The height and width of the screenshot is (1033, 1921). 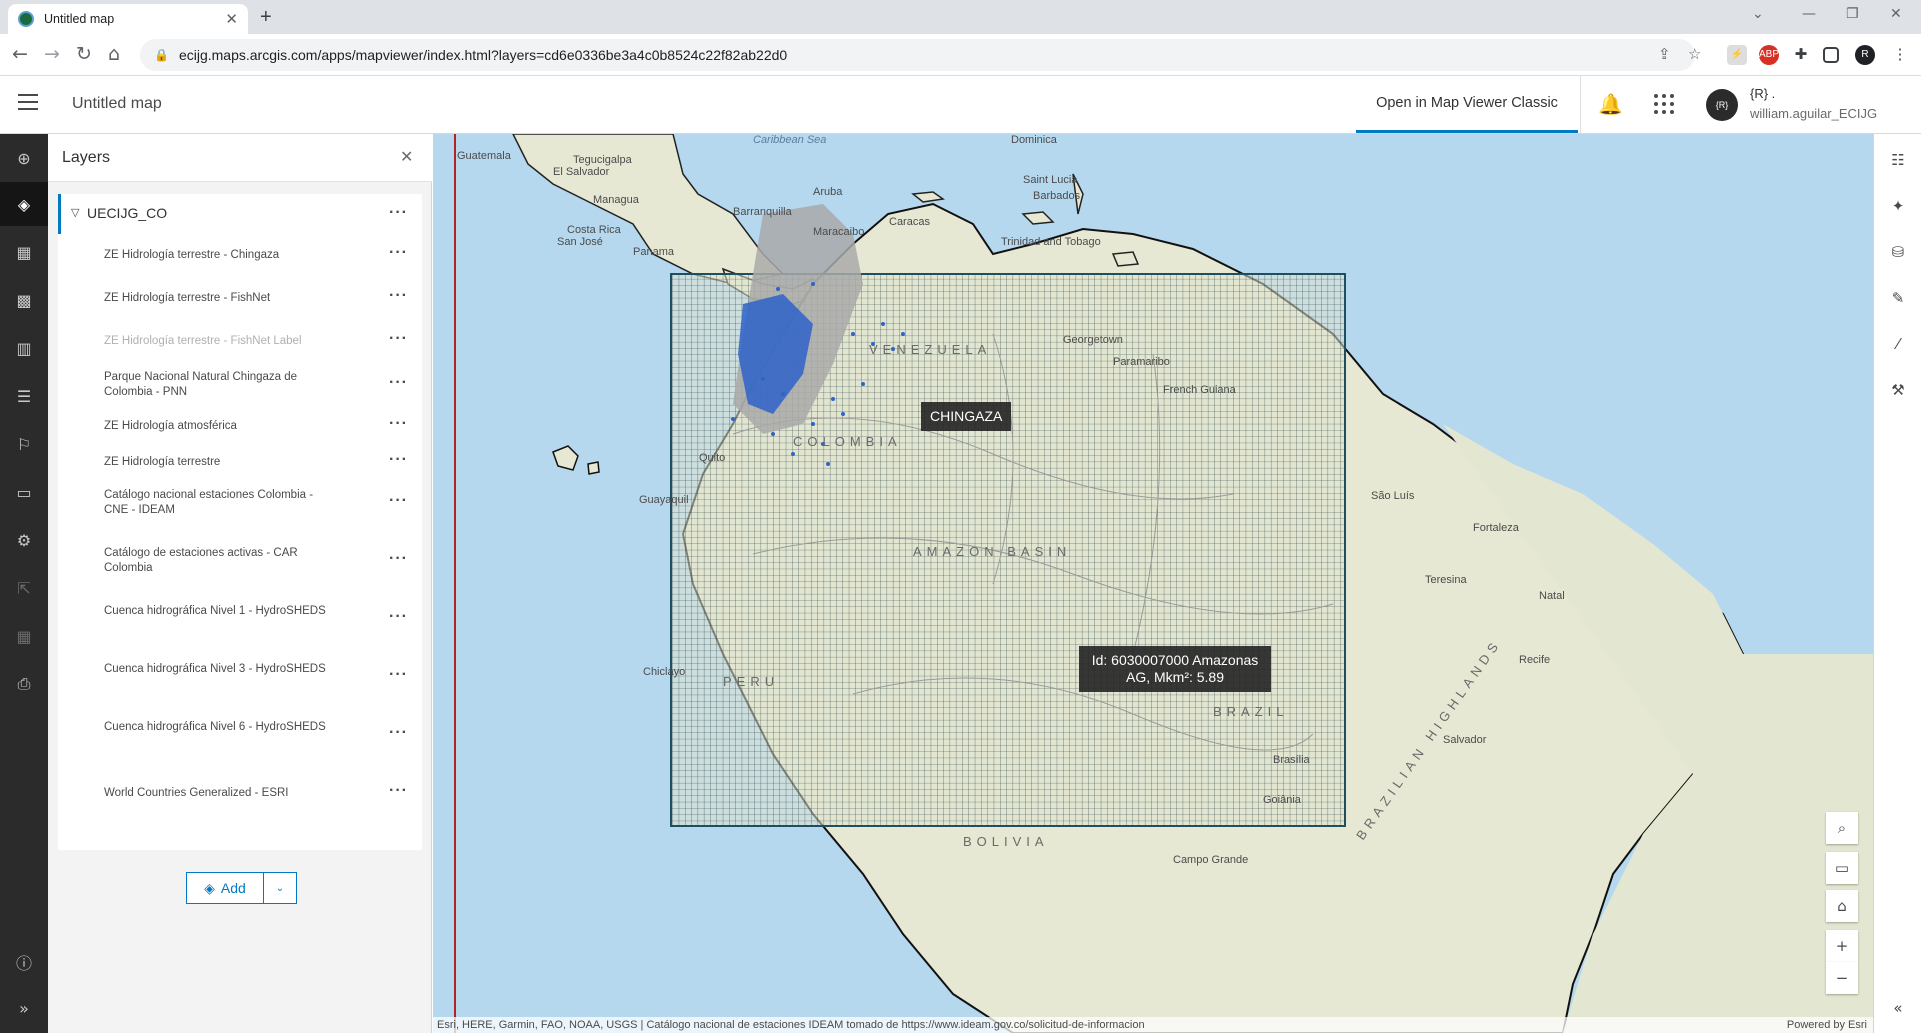 What do you see at coordinates (231, 19) in the screenshot?
I see `close-tab-icon: ✕` at bounding box center [231, 19].